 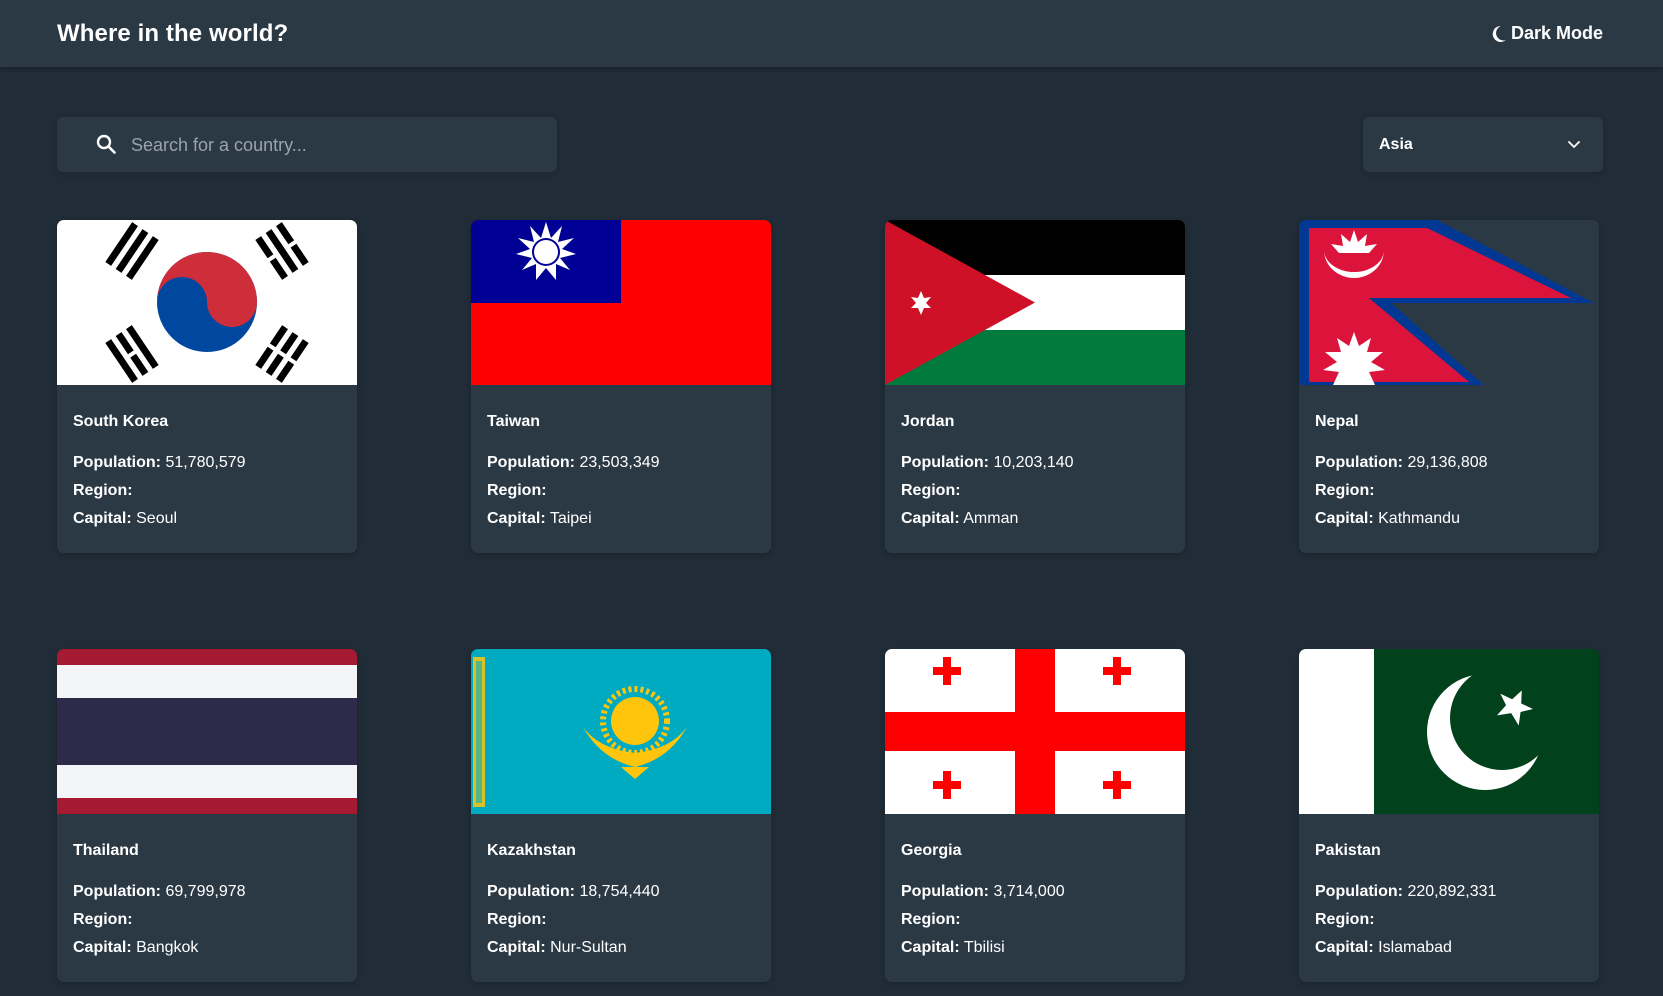 I want to click on population-value: 69,799,978, so click(x=205, y=891).